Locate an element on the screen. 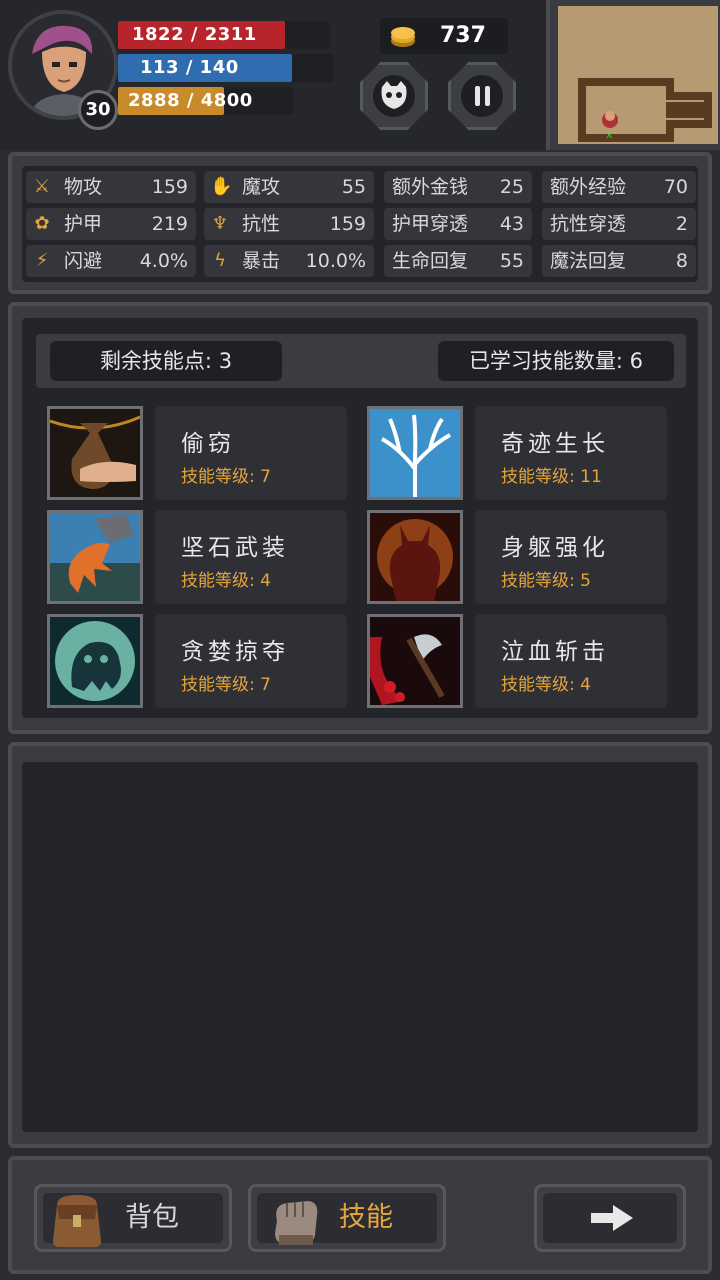 This screenshot has height=1280, width=720. skill-icon-miracle-growth is located at coordinates (415, 453).